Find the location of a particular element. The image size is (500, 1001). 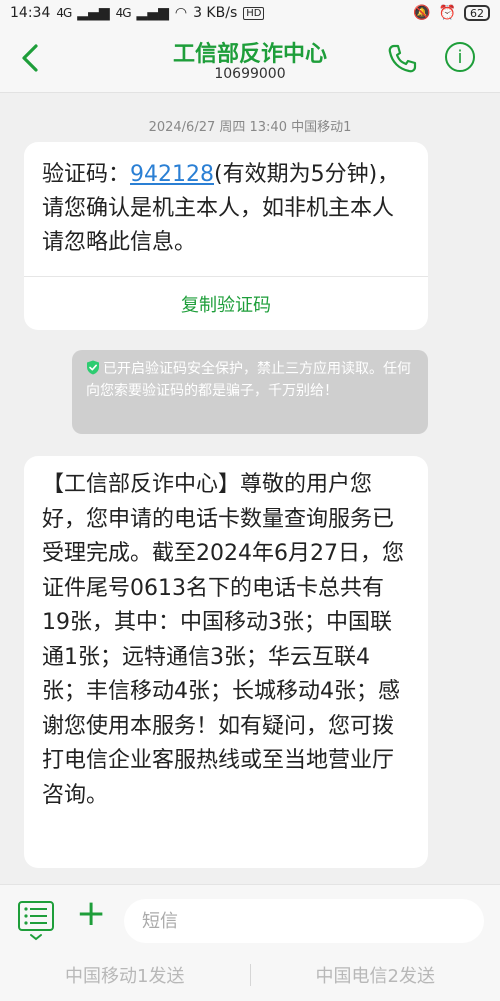

composer-bar: + 中国移动1发送 中国电信2发送 is located at coordinates (250, 942).